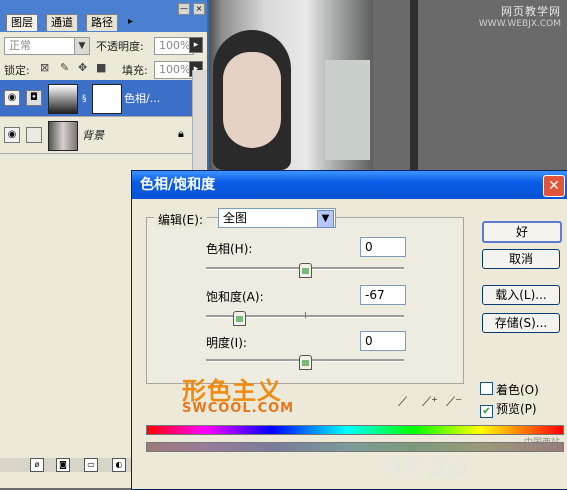 The image size is (567, 490). I want to click on lock-icon: 🔒︎, so click(181, 133).